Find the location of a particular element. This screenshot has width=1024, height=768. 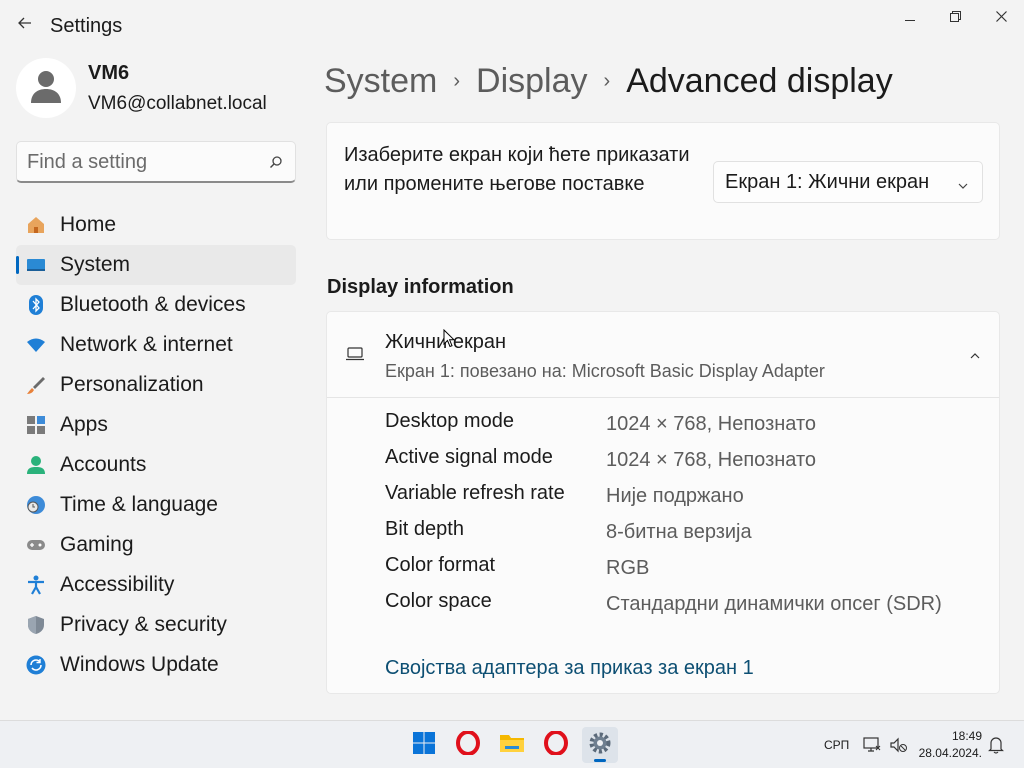

info-key: Bit depth is located at coordinates (424, 529).